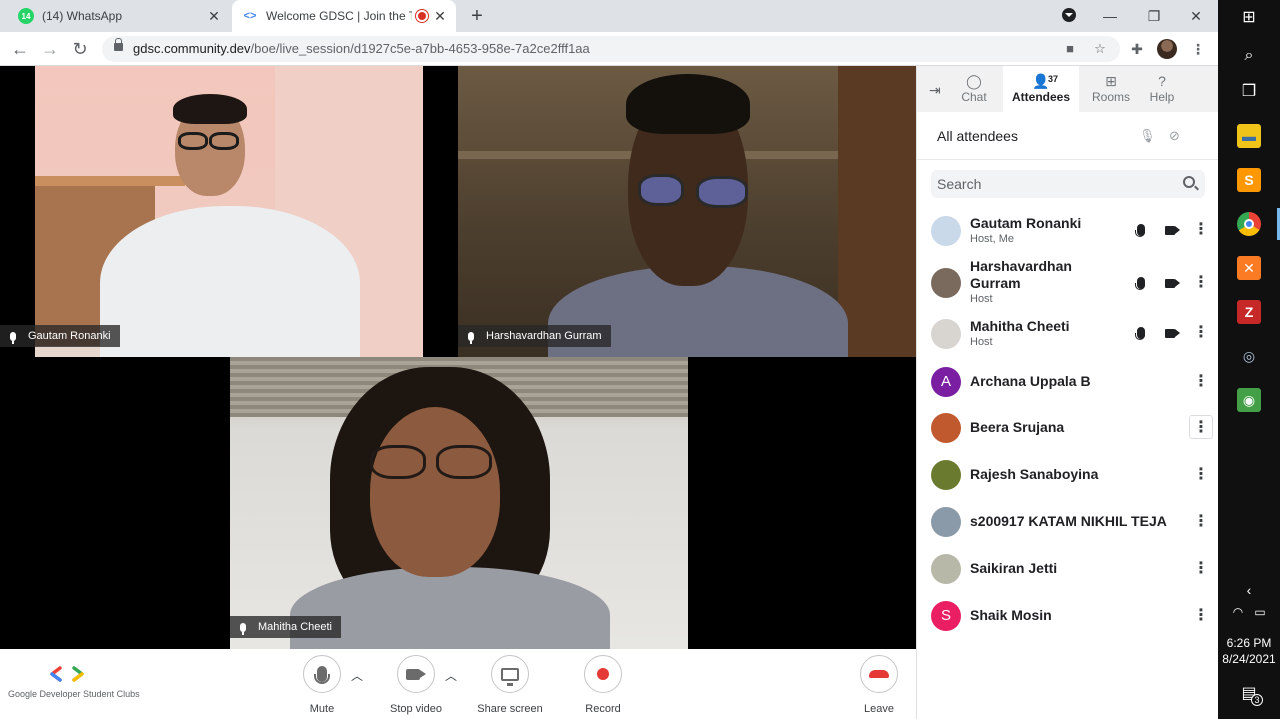 The image size is (1280, 719). What do you see at coordinates (1167, 49) in the screenshot?
I see `profile-avatar` at bounding box center [1167, 49].